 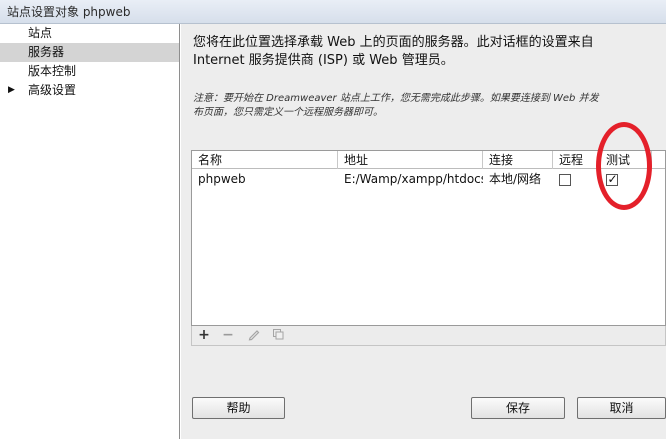 I want to click on help-button: 帮助, so click(x=238, y=408).